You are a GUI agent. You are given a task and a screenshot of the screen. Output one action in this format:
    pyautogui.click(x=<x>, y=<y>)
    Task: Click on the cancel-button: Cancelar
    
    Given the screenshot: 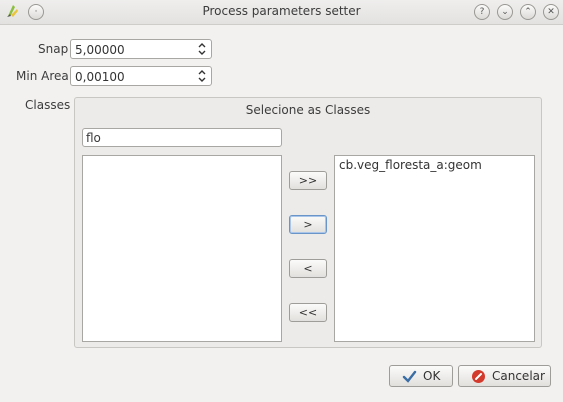 What is the action you would take?
    pyautogui.click(x=504, y=376)
    